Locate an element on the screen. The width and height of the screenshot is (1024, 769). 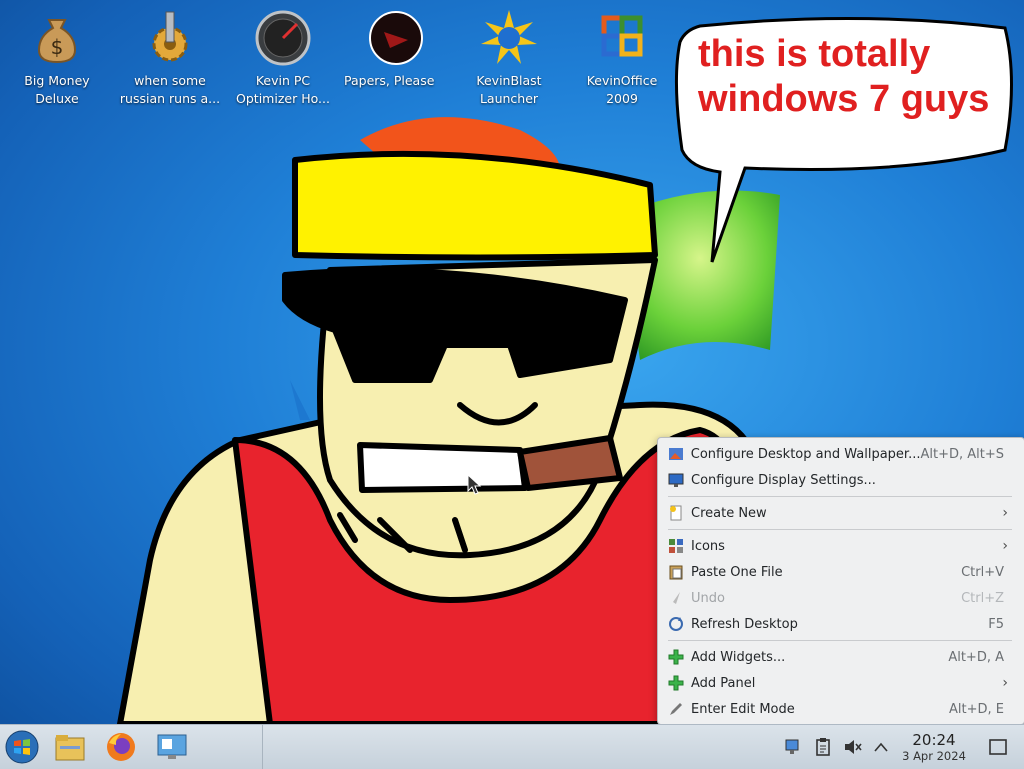
desktop-icon-label: Papers, Please is located at coordinates (389, 80).